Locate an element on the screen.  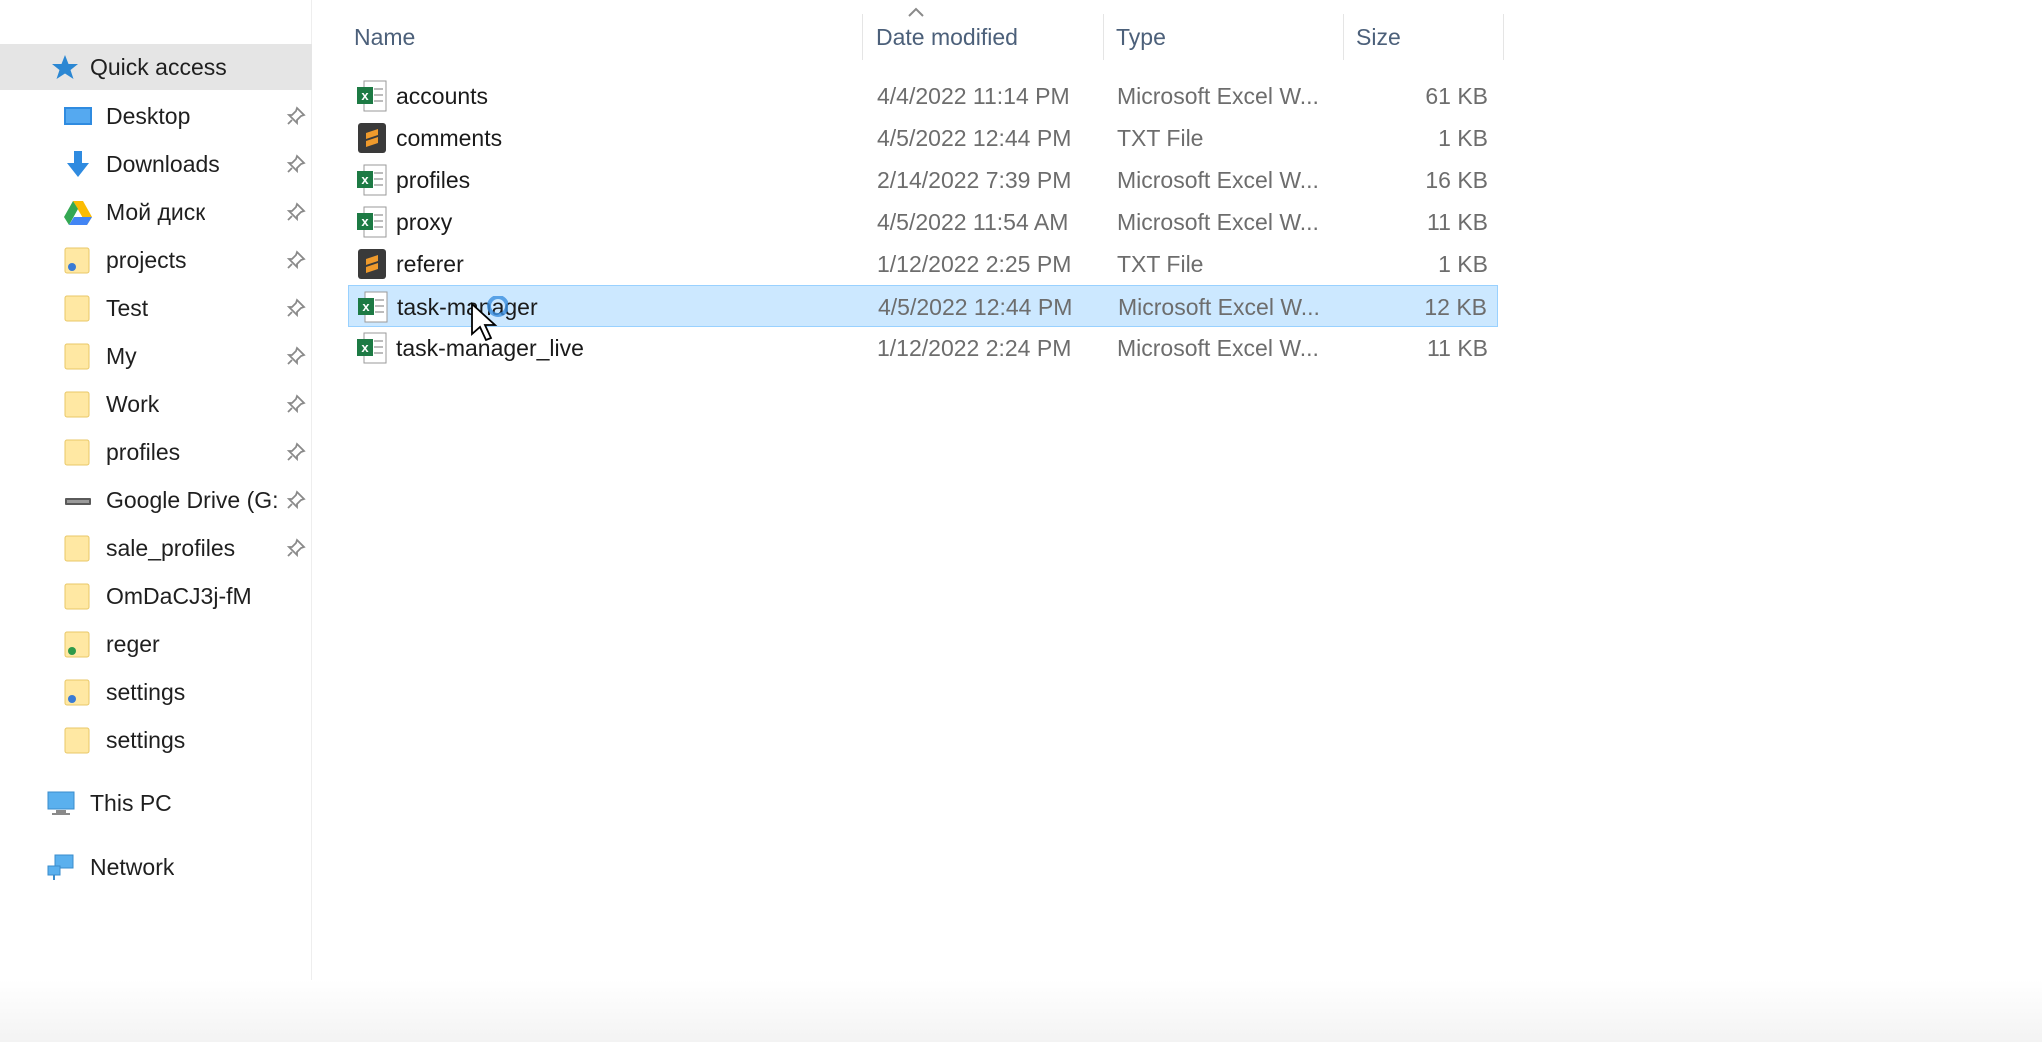
sidebar-item-label: Network is located at coordinates (132, 866).